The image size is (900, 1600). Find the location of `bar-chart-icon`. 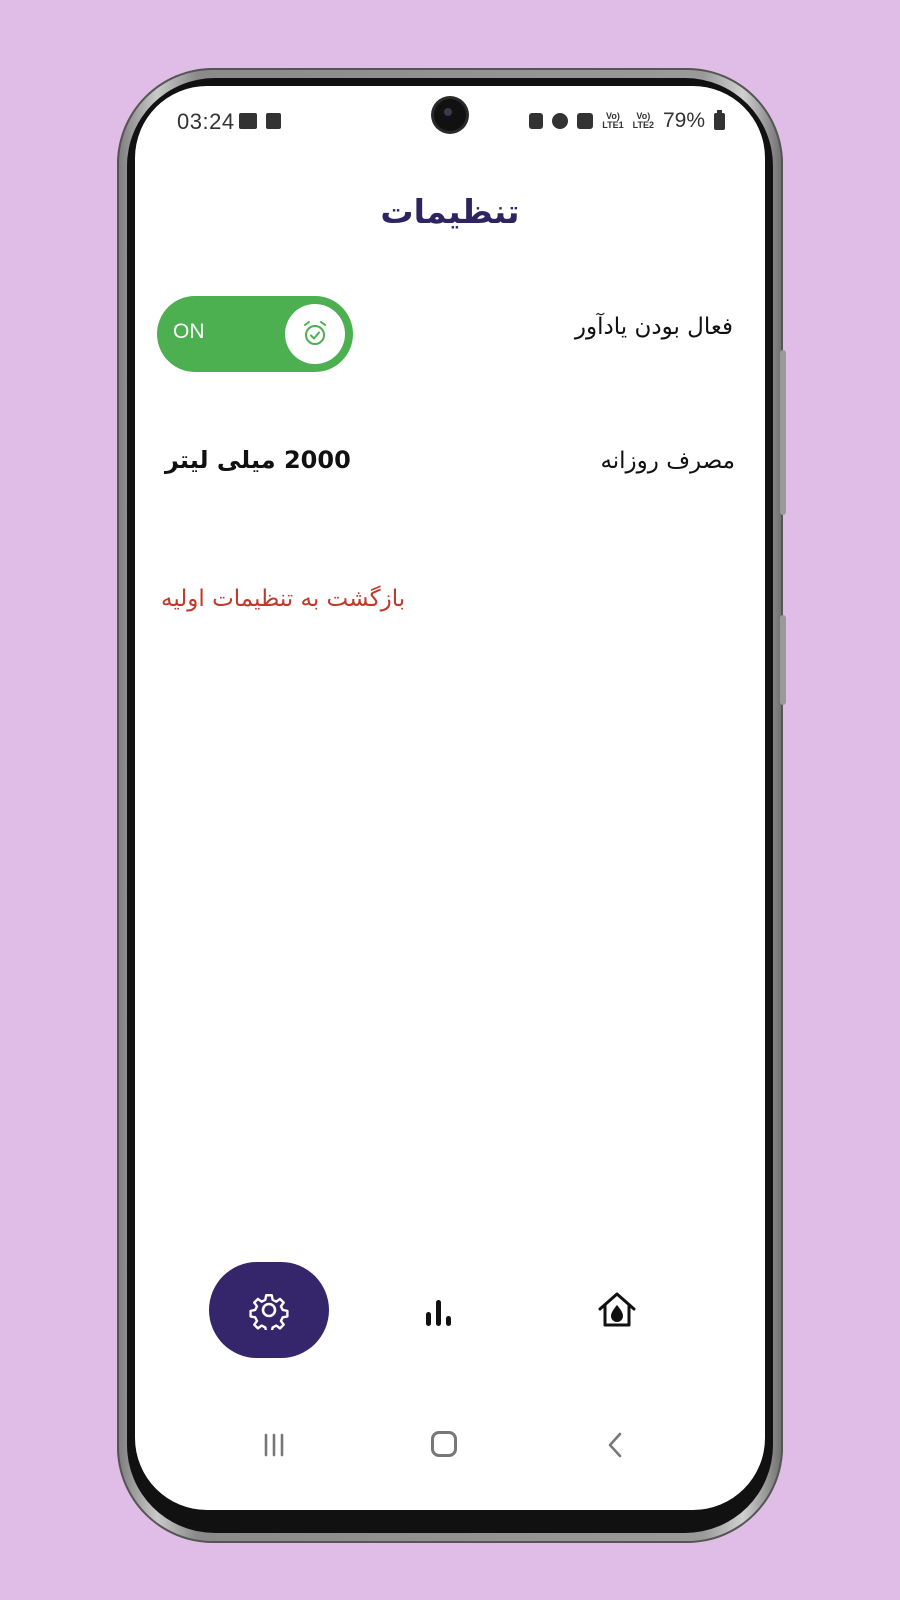

bar-chart-icon is located at coordinates (438, 1313).